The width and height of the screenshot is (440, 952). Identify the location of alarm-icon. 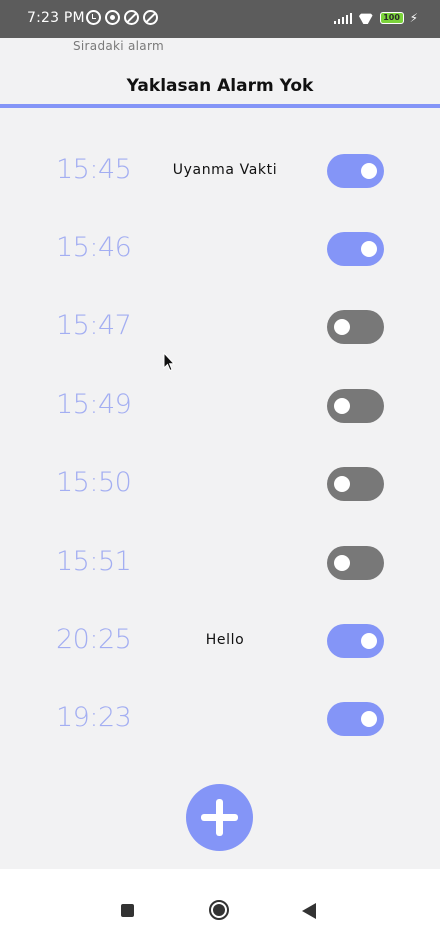
(93, 17).